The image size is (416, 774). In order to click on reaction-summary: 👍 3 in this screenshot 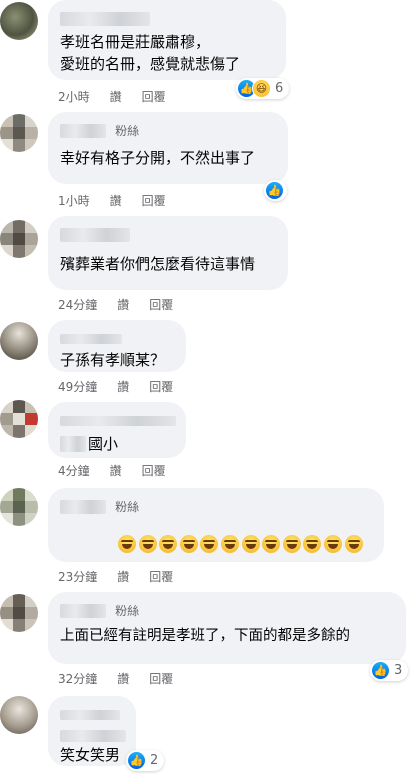, I will do `click(389, 670)`.